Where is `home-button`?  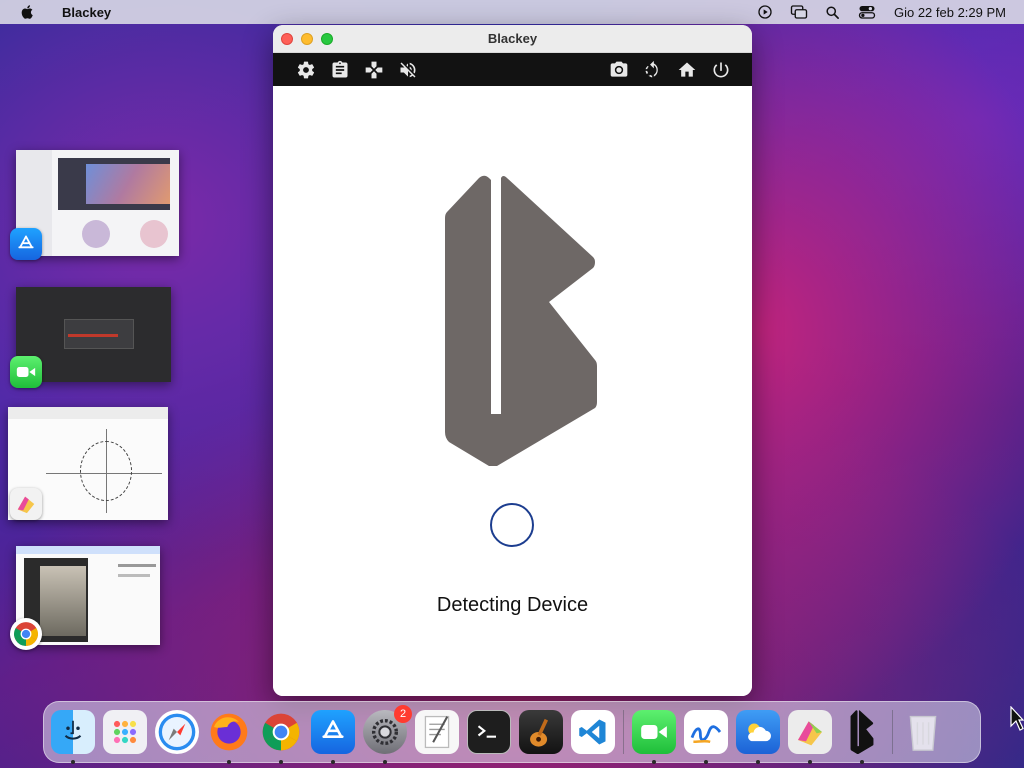 home-button is located at coordinates (687, 69).